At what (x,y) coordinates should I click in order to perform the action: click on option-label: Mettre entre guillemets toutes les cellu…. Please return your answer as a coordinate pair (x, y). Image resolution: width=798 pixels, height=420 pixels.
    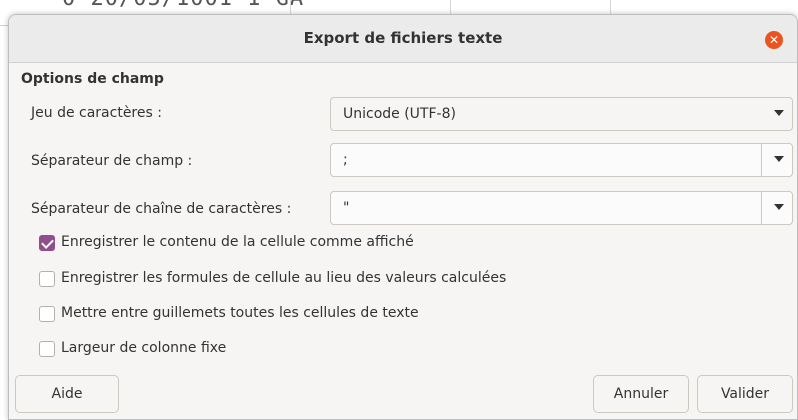
    Looking at the image, I should click on (240, 313).